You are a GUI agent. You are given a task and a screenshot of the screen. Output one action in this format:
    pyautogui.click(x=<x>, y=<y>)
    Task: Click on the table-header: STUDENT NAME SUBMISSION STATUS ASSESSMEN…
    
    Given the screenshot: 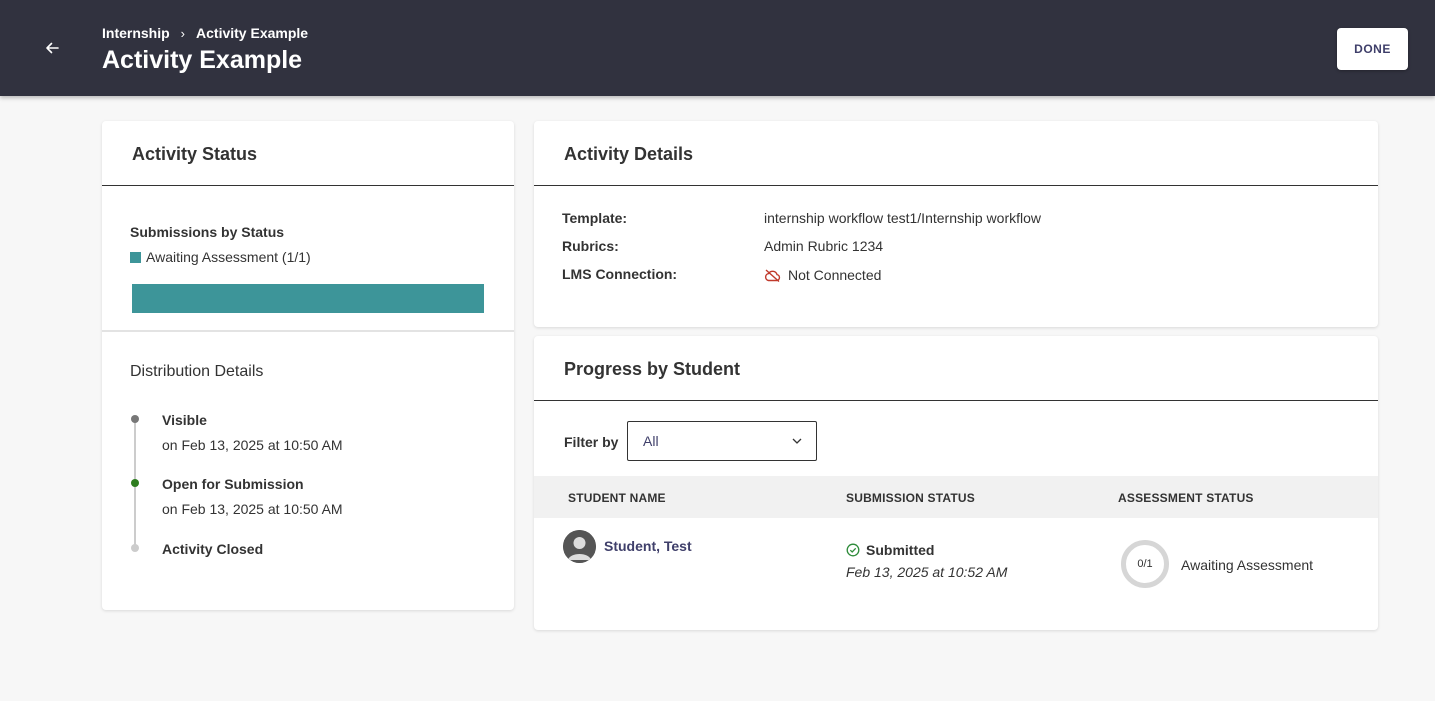 What is the action you would take?
    pyautogui.click(x=956, y=497)
    